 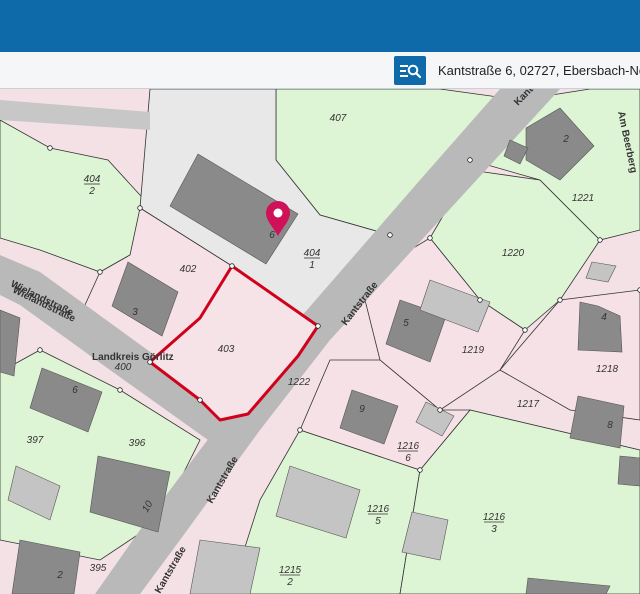 I want to click on parcel-label-404-2-den: 2, so click(x=91, y=191).